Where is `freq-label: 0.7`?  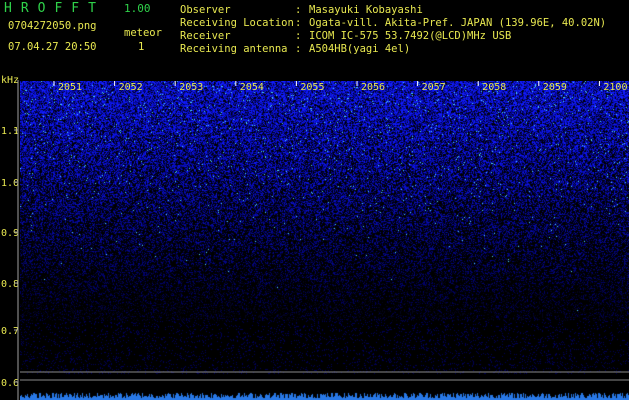 freq-label: 0.7 is located at coordinates (10, 331).